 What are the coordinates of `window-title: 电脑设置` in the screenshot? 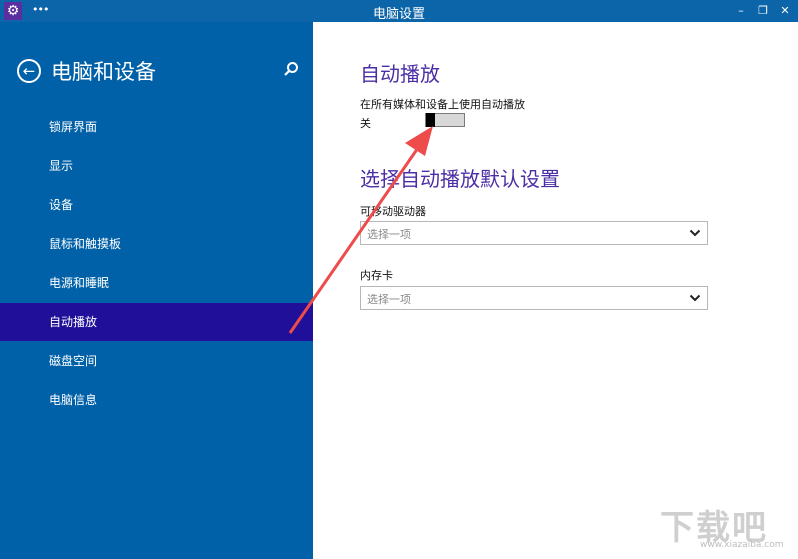 It's located at (398, 14).